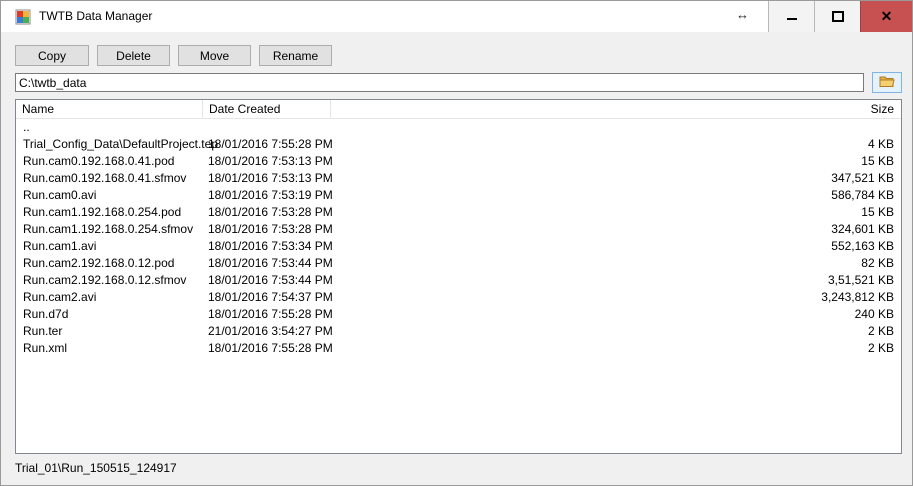  Describe the element at coordinates (742, 14) in the screenshot. I see `resize-icon: ↔` at that location.